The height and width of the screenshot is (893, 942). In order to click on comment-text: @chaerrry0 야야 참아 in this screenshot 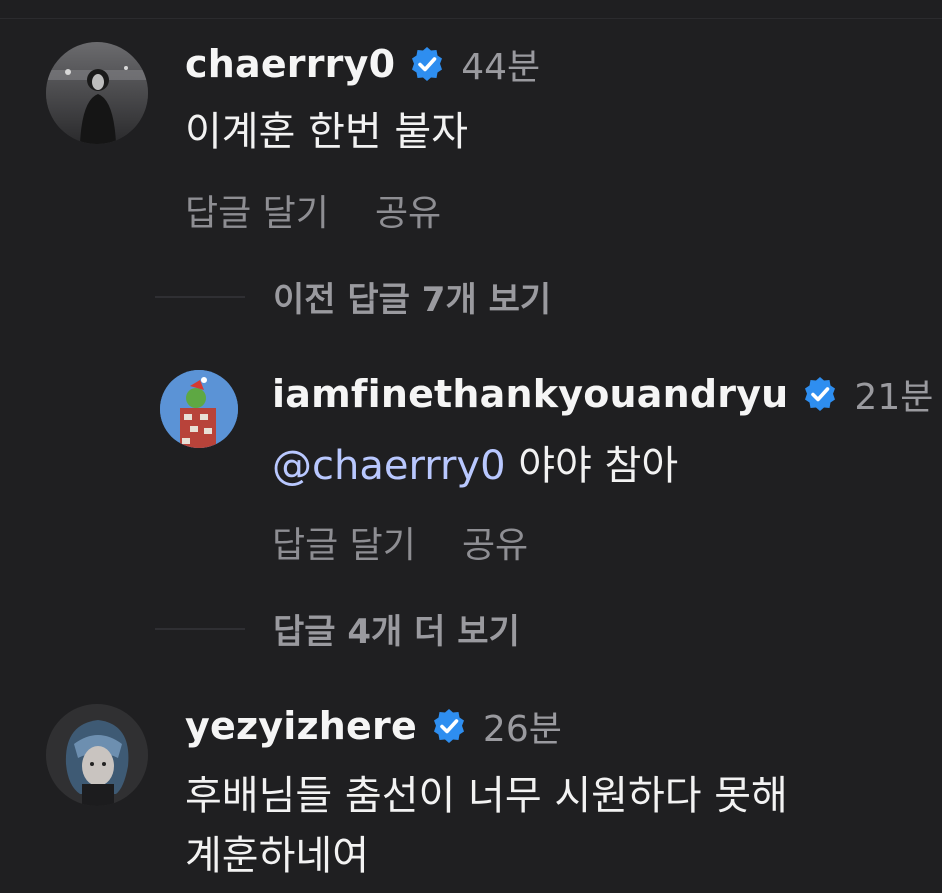, I will do `click(475, 466)`.